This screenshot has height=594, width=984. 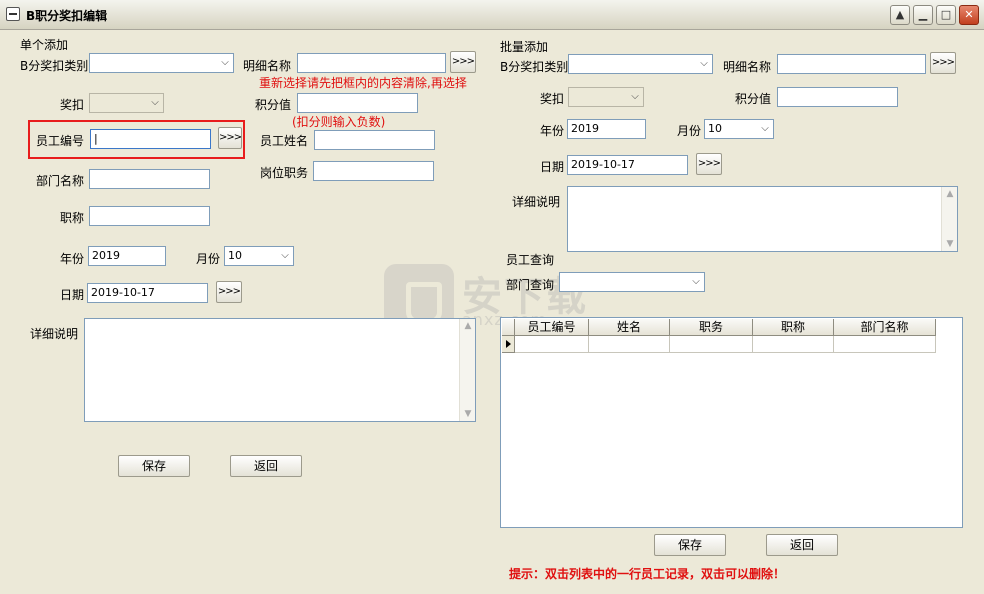 I want to click on save-button: 保存, so click(x=154, y=466).